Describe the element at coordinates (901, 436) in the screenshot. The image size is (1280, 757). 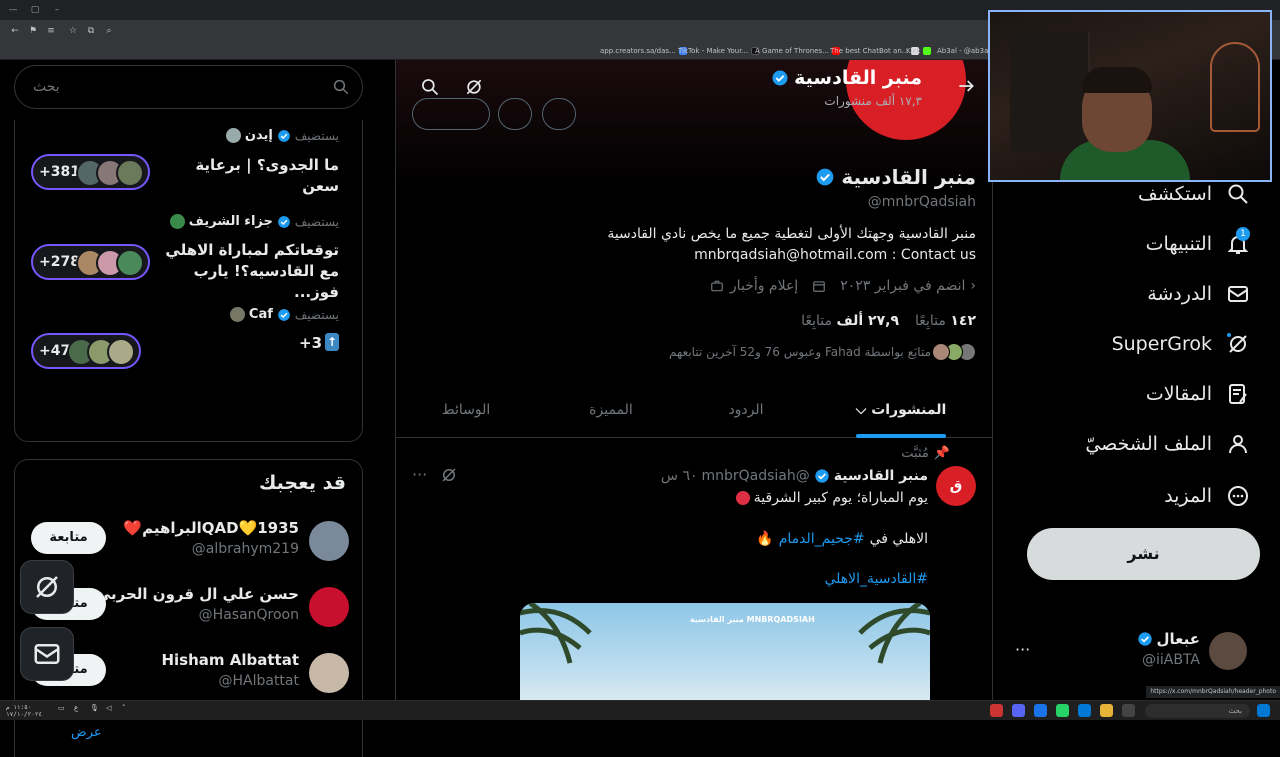
I see `active-tab-indicator` at that location.